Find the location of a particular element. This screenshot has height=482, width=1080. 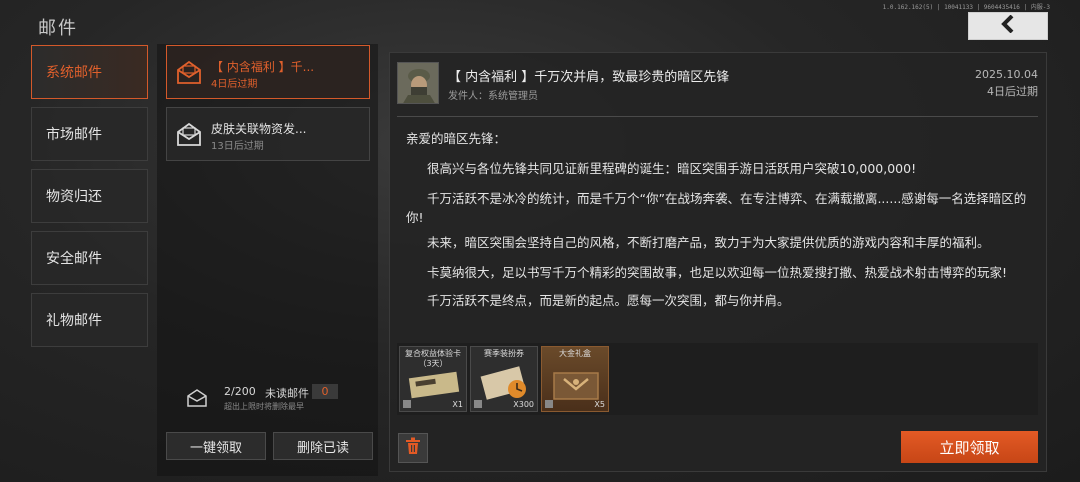

page-title: 邮件 is located at coordinates (58, 28).